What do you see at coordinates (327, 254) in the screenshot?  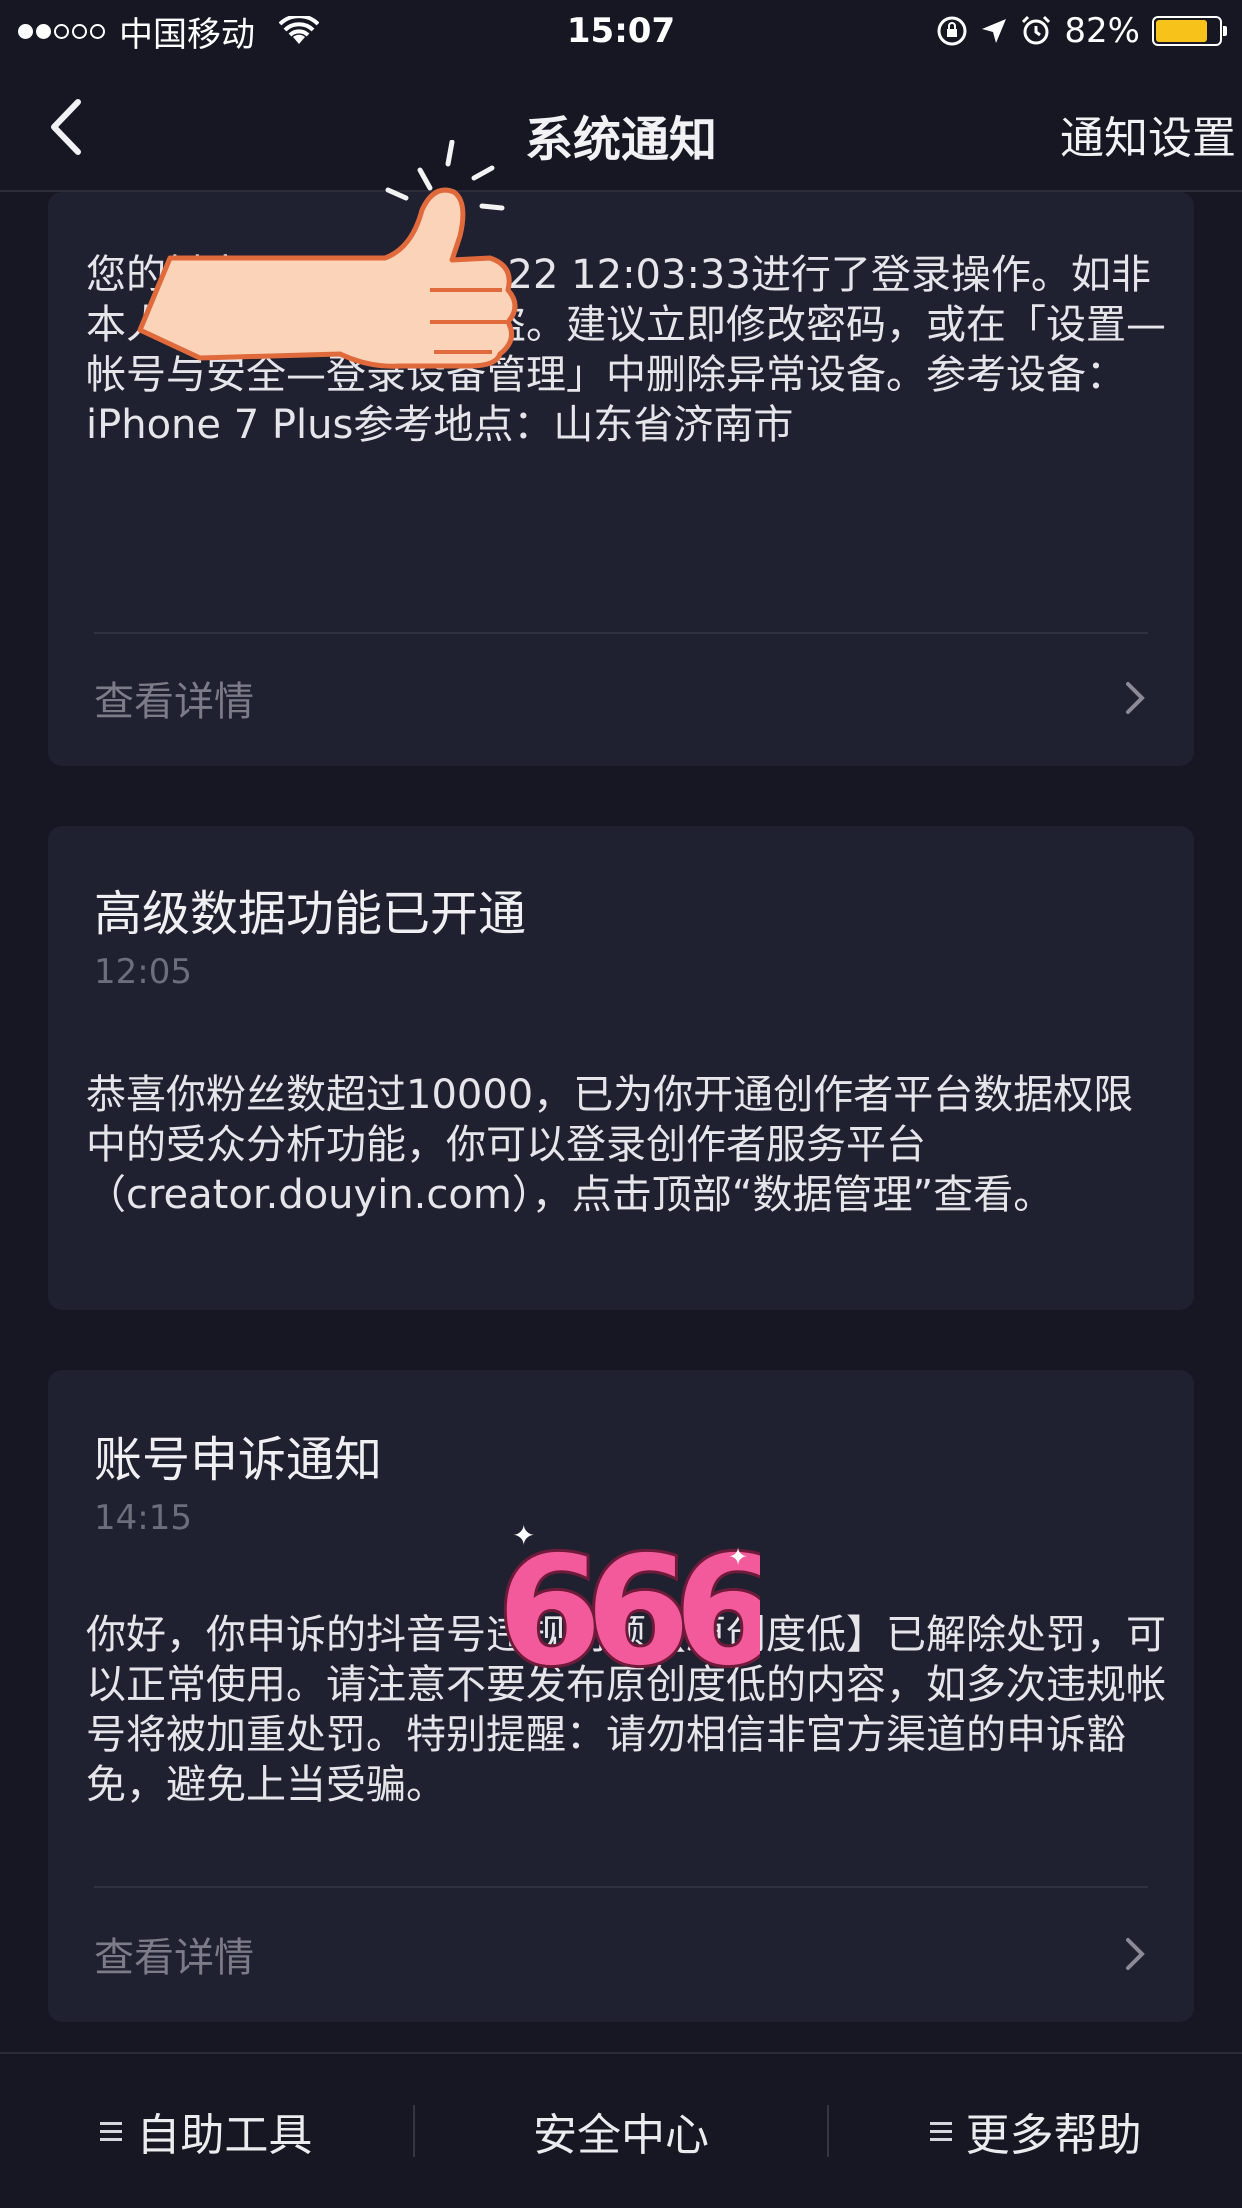 I see `thumbs-up-sticker` at bounding box center [327, 254].